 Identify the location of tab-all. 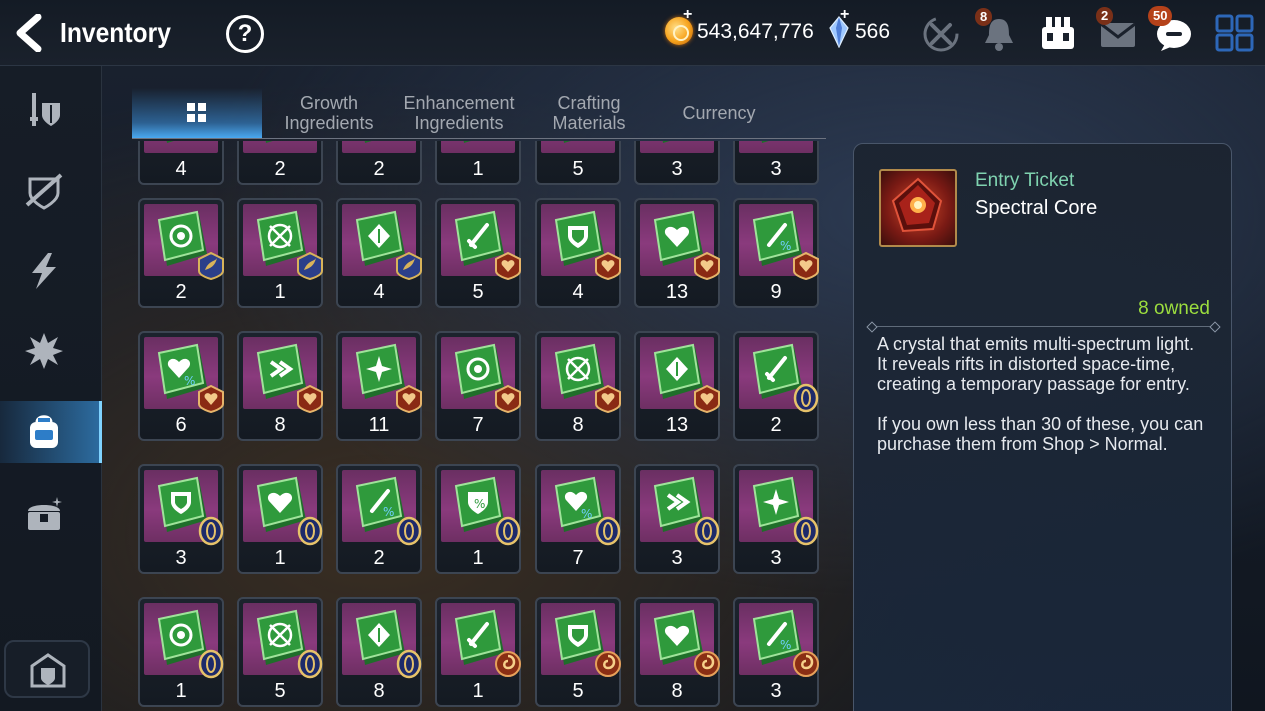
(197, 113).